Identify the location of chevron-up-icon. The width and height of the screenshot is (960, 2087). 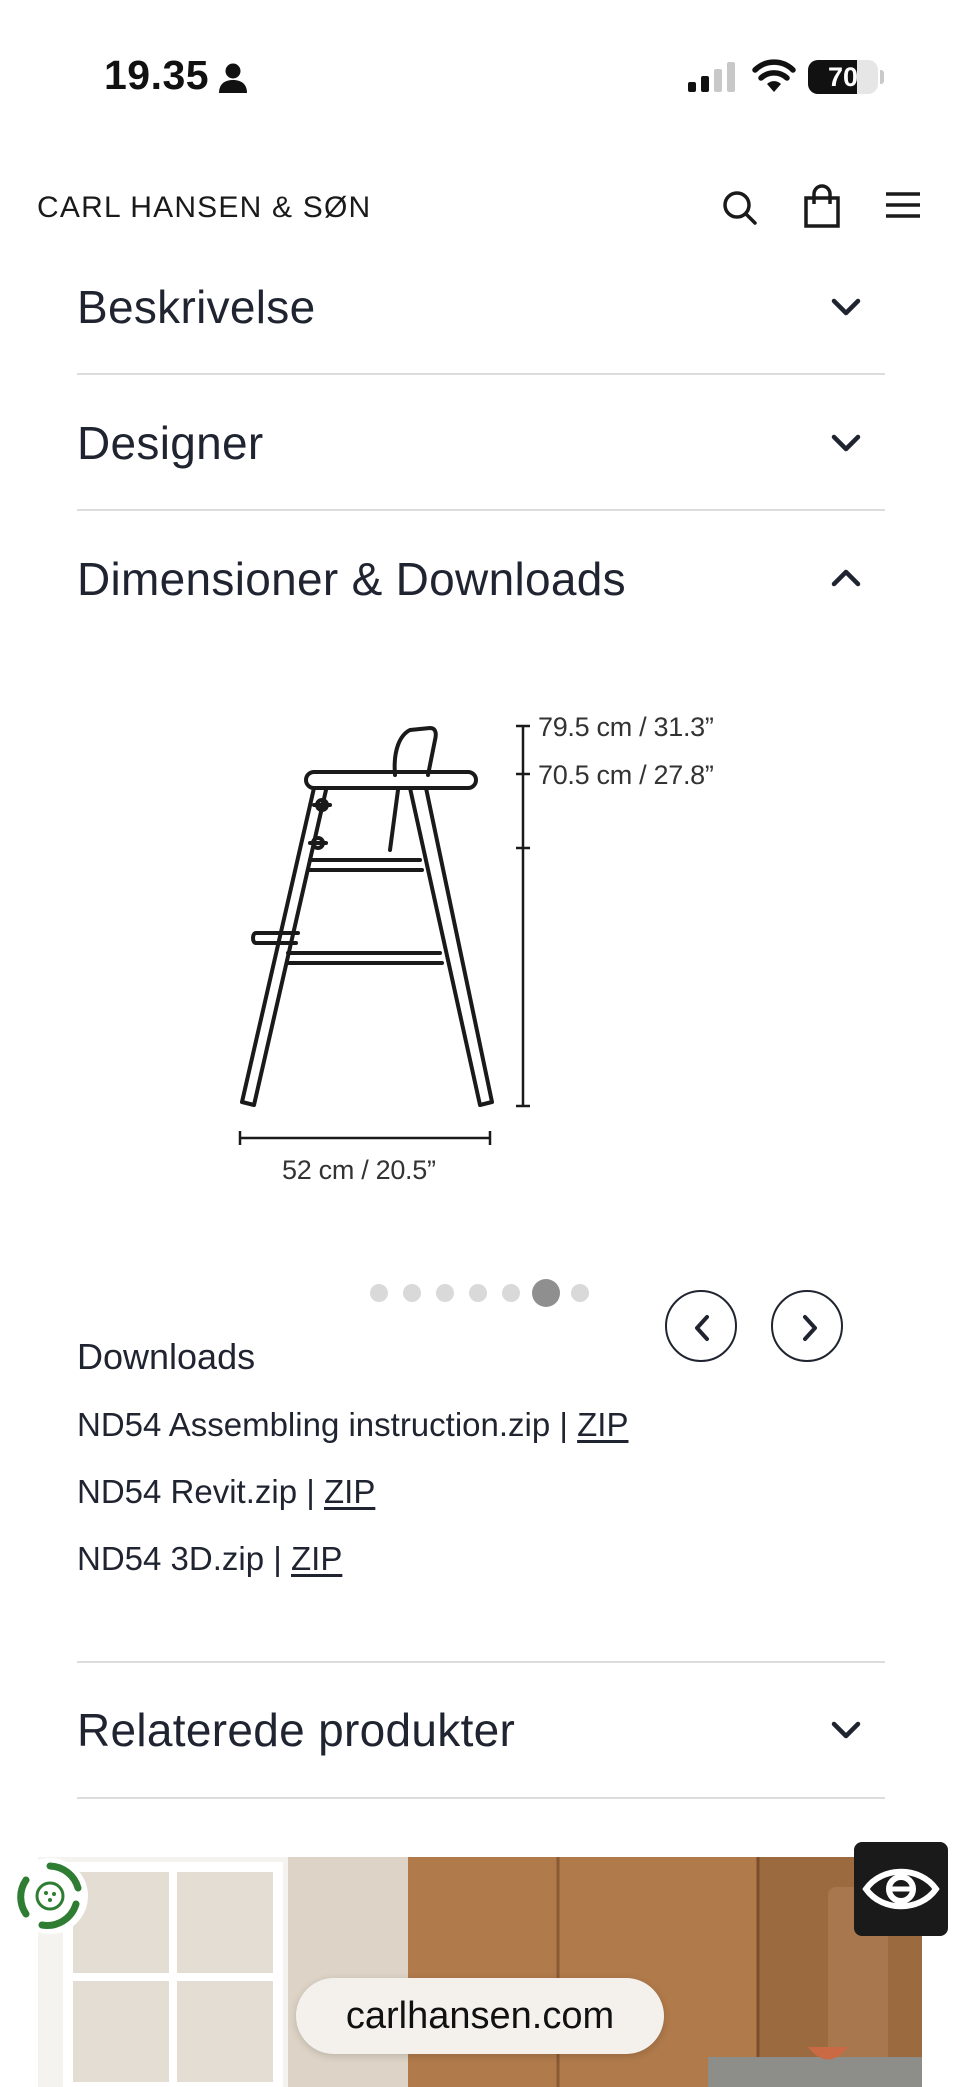
(846, 578).